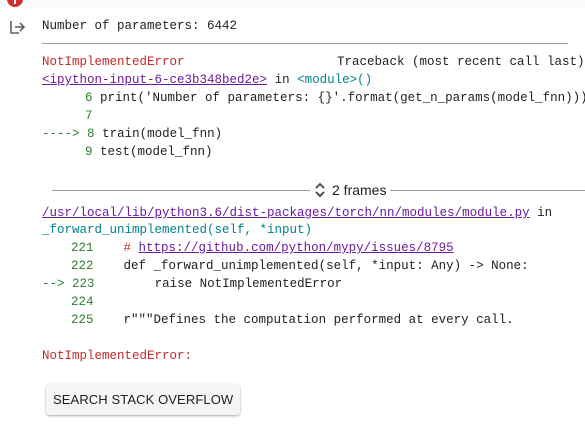  I want to click on output-divider, so click(305, 43).